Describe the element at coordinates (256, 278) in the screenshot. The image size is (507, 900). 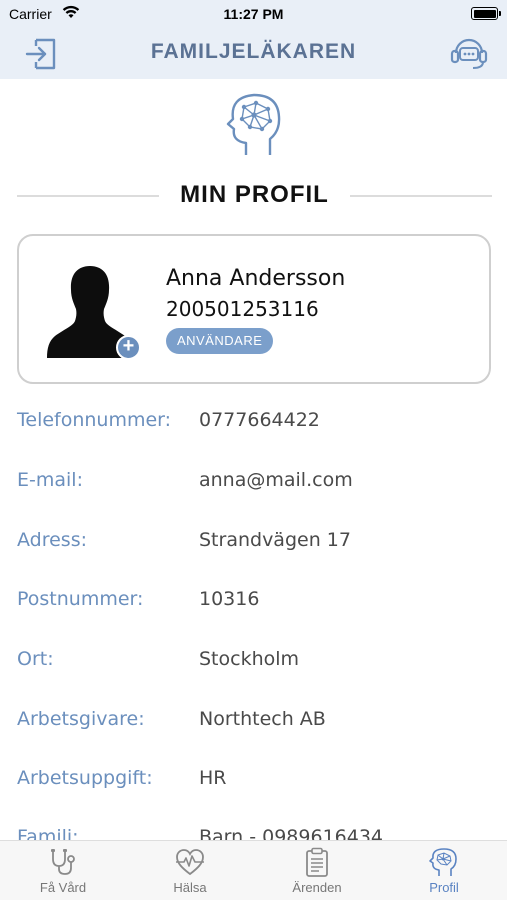
I see `profile-name: Anna Andersson` at that location.